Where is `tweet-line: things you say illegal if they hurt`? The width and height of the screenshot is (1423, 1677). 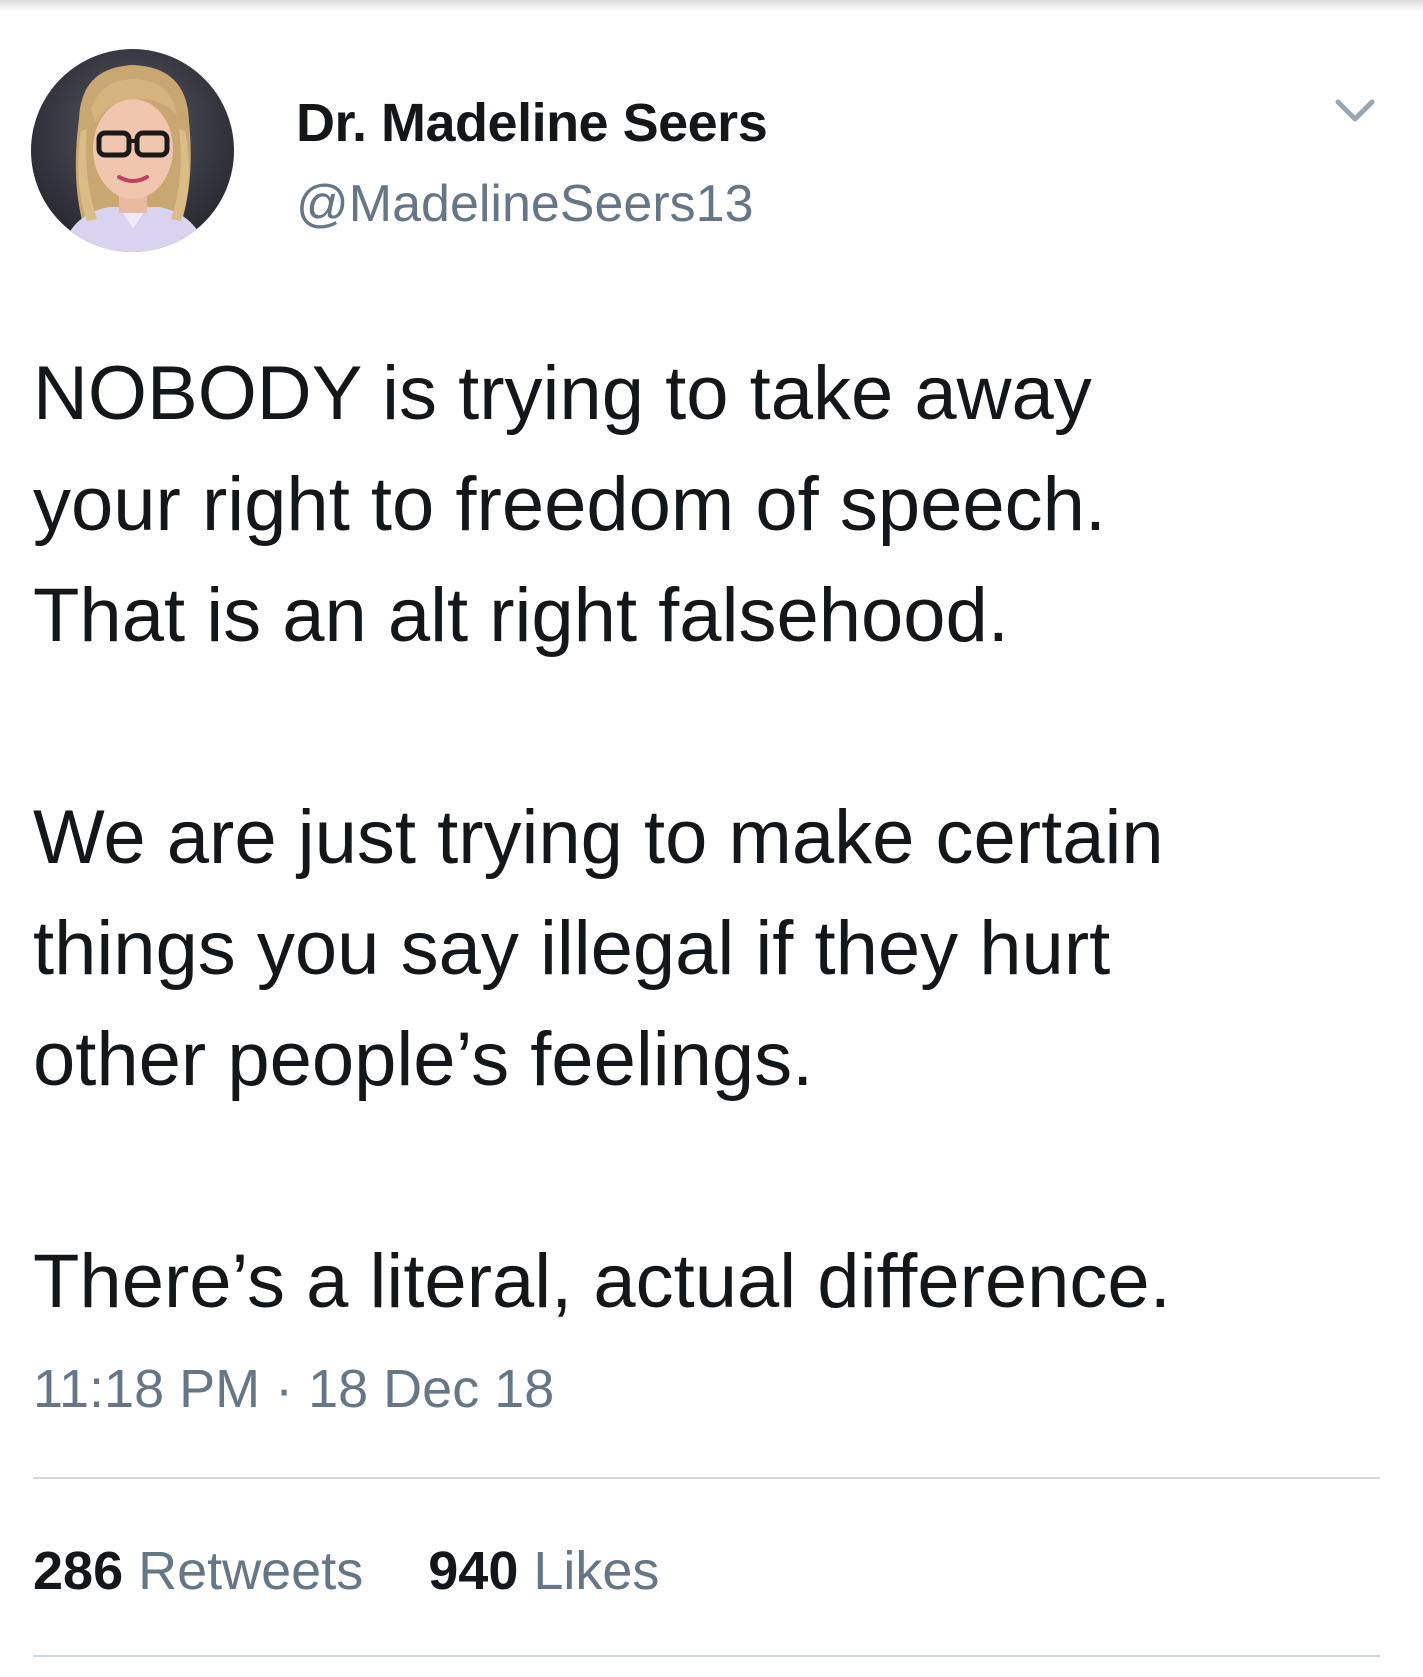 tweet-line: things you say illegal if they hurt is located at coordinates (572, 948).